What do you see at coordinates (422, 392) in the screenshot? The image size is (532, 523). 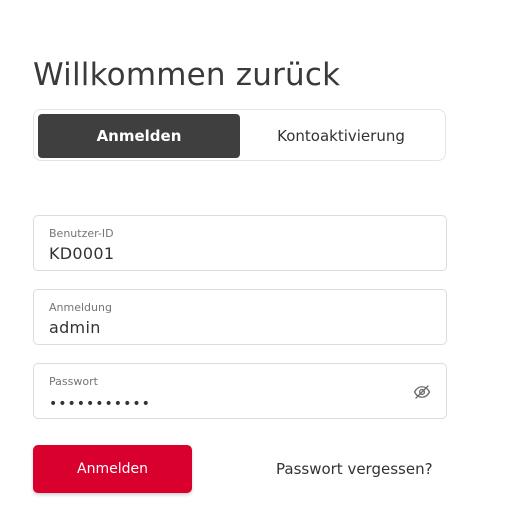 I see `eye-off-icon` at bounding box center [422, 392].